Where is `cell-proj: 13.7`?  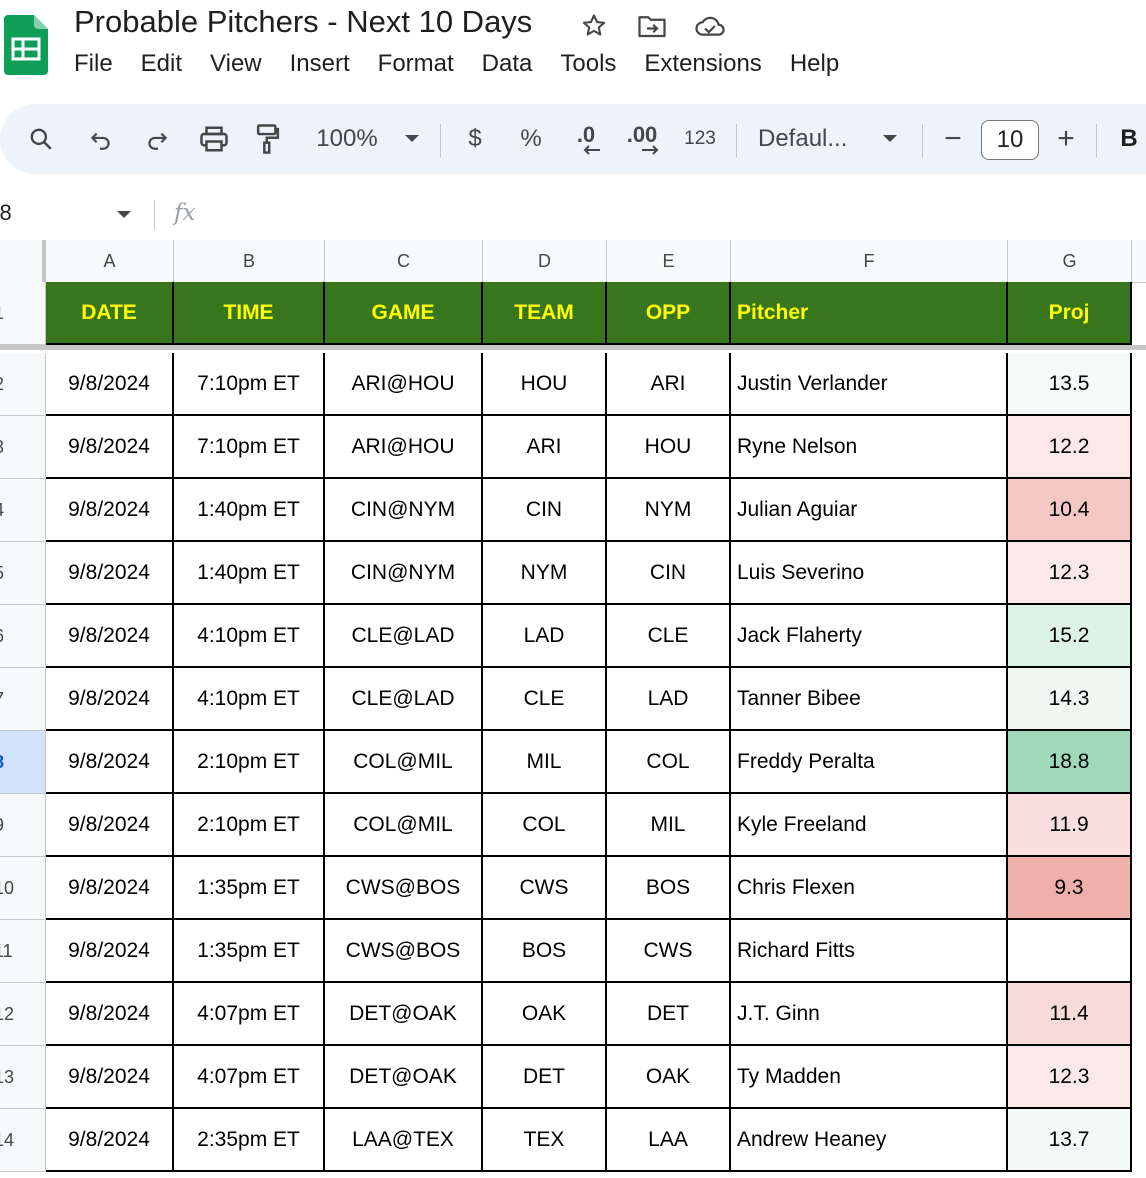 cell-proj: 13.7 is located at coordinates (1070, 1140).